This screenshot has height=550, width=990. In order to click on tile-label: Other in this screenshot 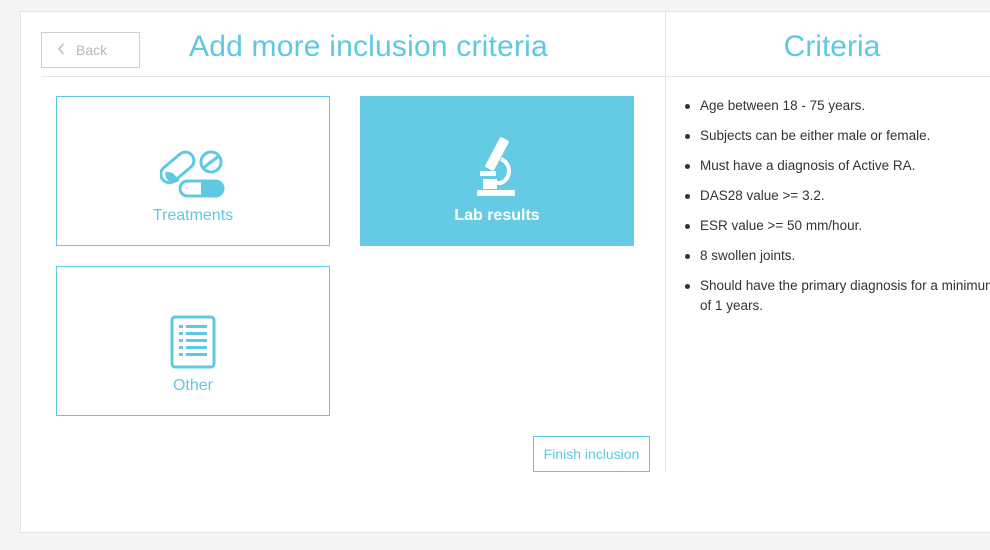, I will do `click(192, 385)`.